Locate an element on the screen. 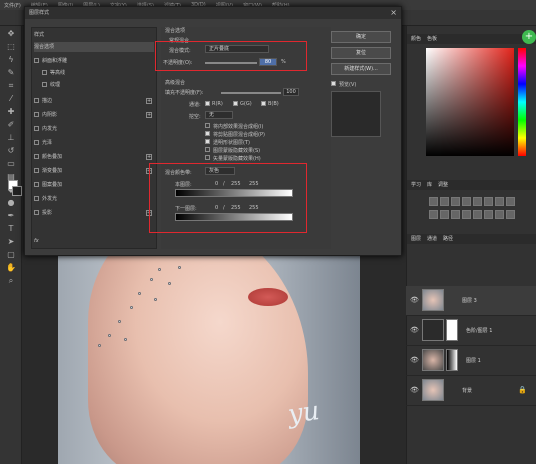 The image size is (536, 464). photo-filter-icon is located at coordinates (433, 214).